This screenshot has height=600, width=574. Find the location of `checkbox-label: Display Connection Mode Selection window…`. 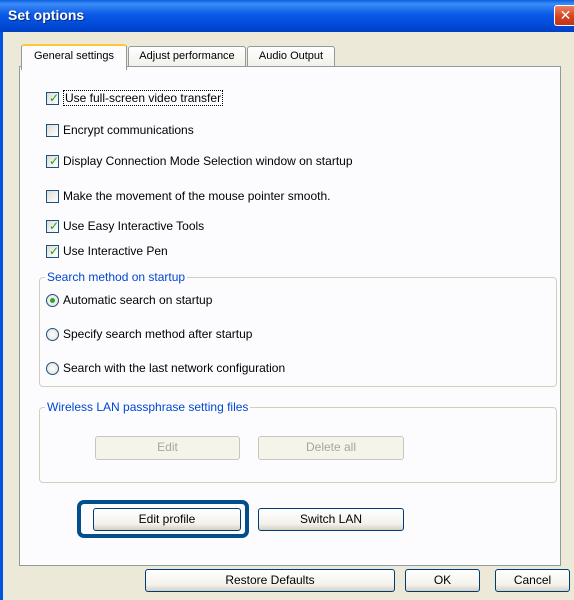

checkbox-label: Display Connection Mode Selection window… is located at coordinates (208, 161).